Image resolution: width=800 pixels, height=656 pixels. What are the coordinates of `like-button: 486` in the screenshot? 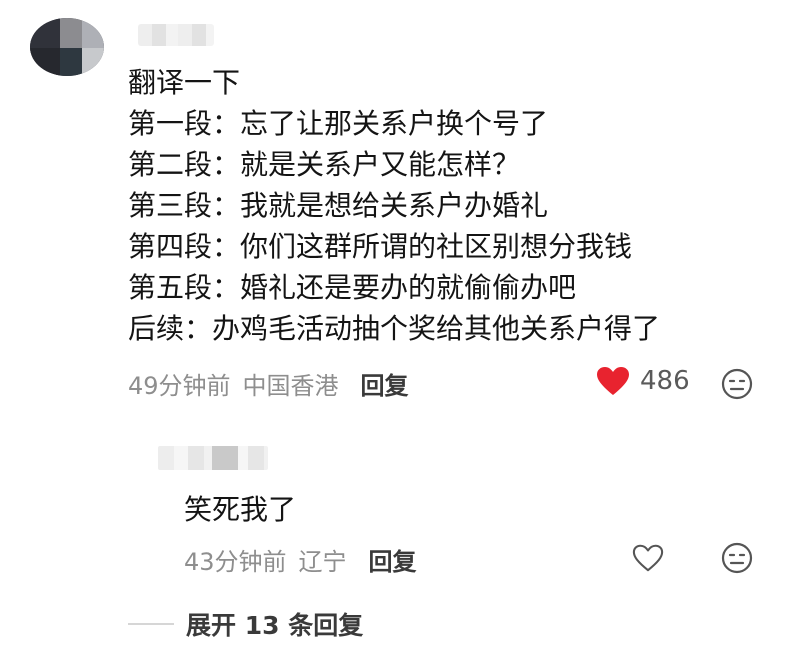 It's located at (643, 381).